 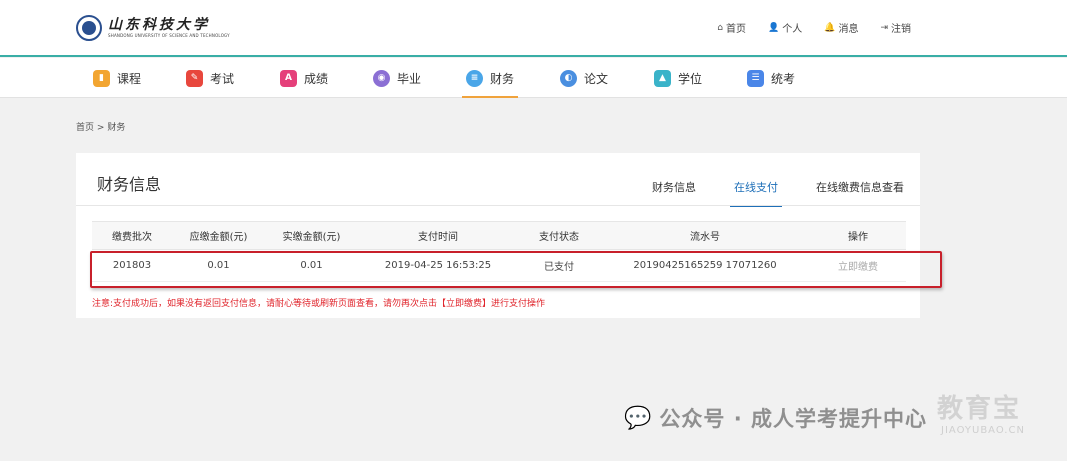 I want to click on cell-due-amount: 0.01, so click(x=218, y=265).